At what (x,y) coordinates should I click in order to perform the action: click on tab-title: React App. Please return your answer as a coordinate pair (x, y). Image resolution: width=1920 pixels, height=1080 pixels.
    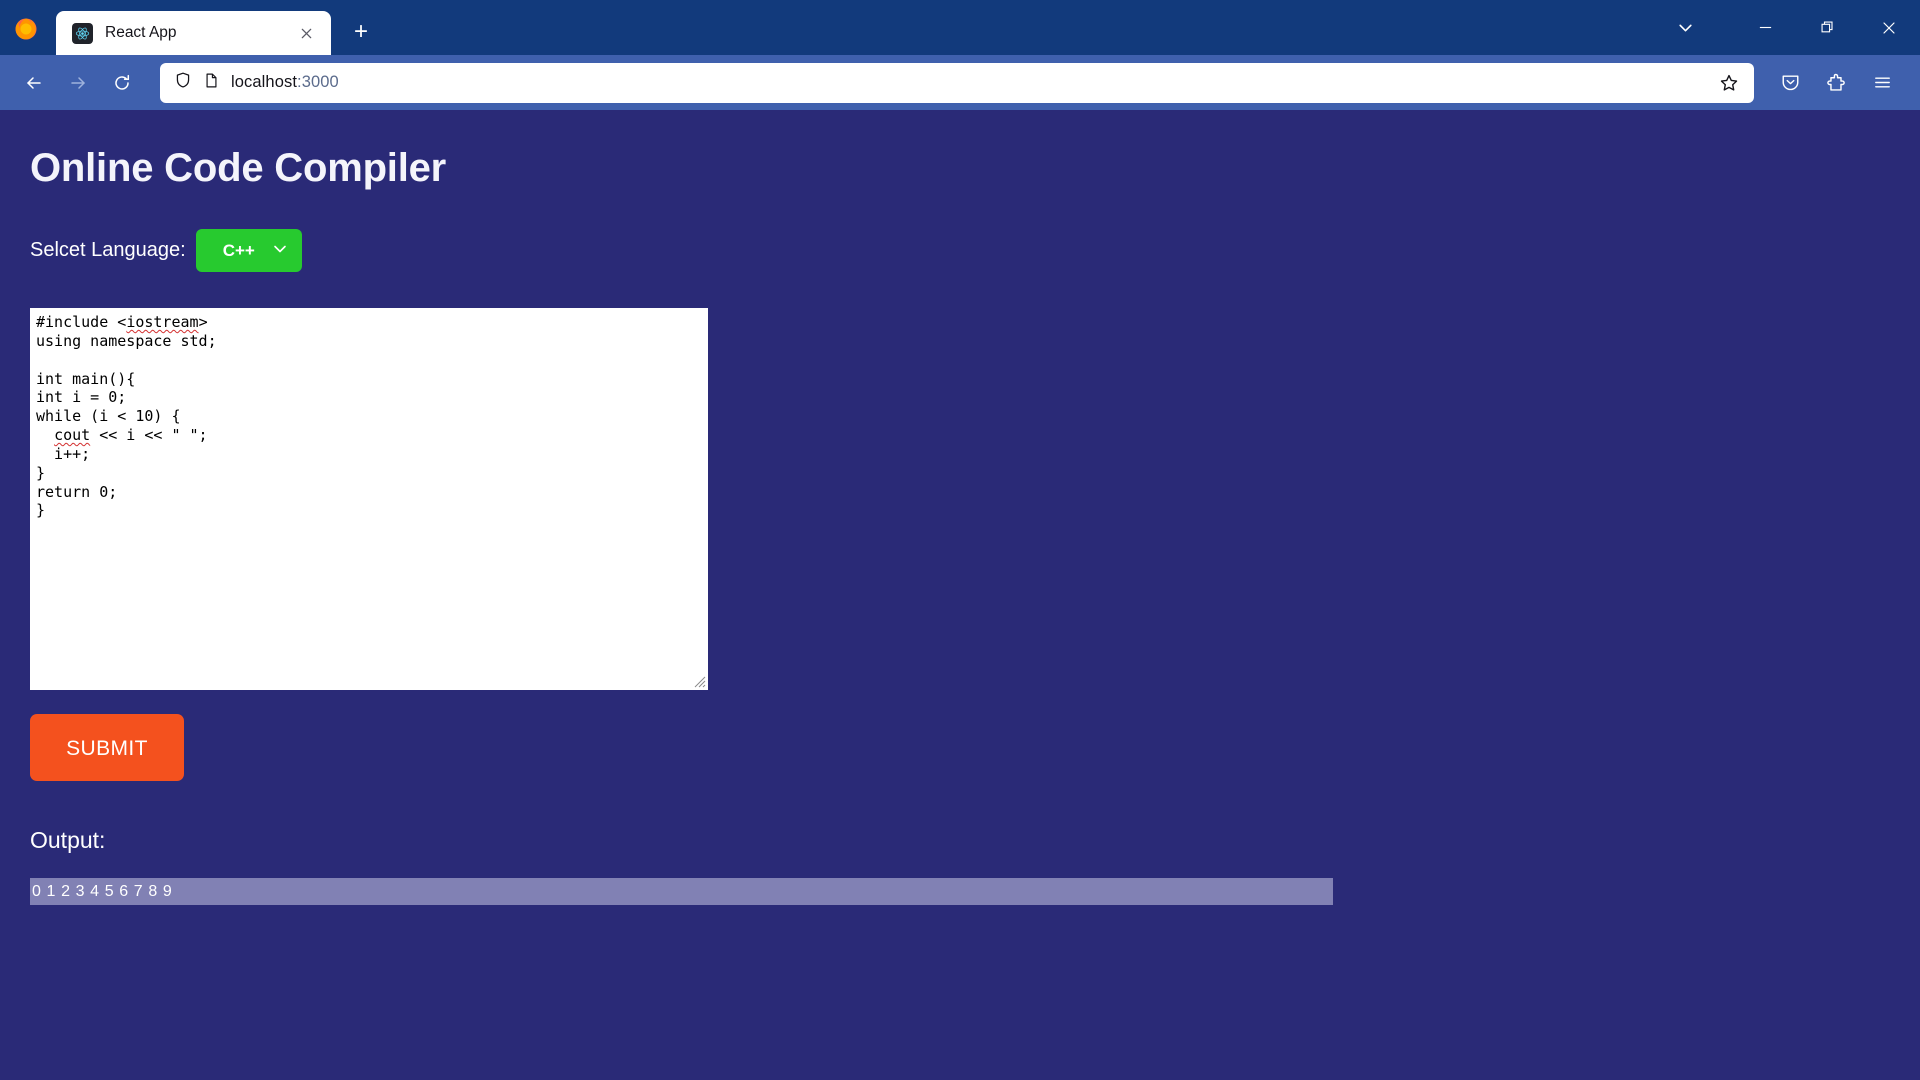
    Looking at the image, I should click on (141, 32).